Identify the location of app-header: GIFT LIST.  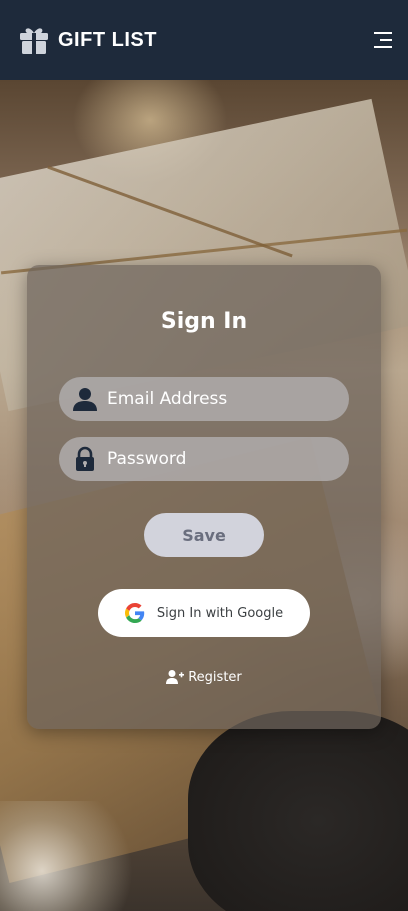
(204, 40).